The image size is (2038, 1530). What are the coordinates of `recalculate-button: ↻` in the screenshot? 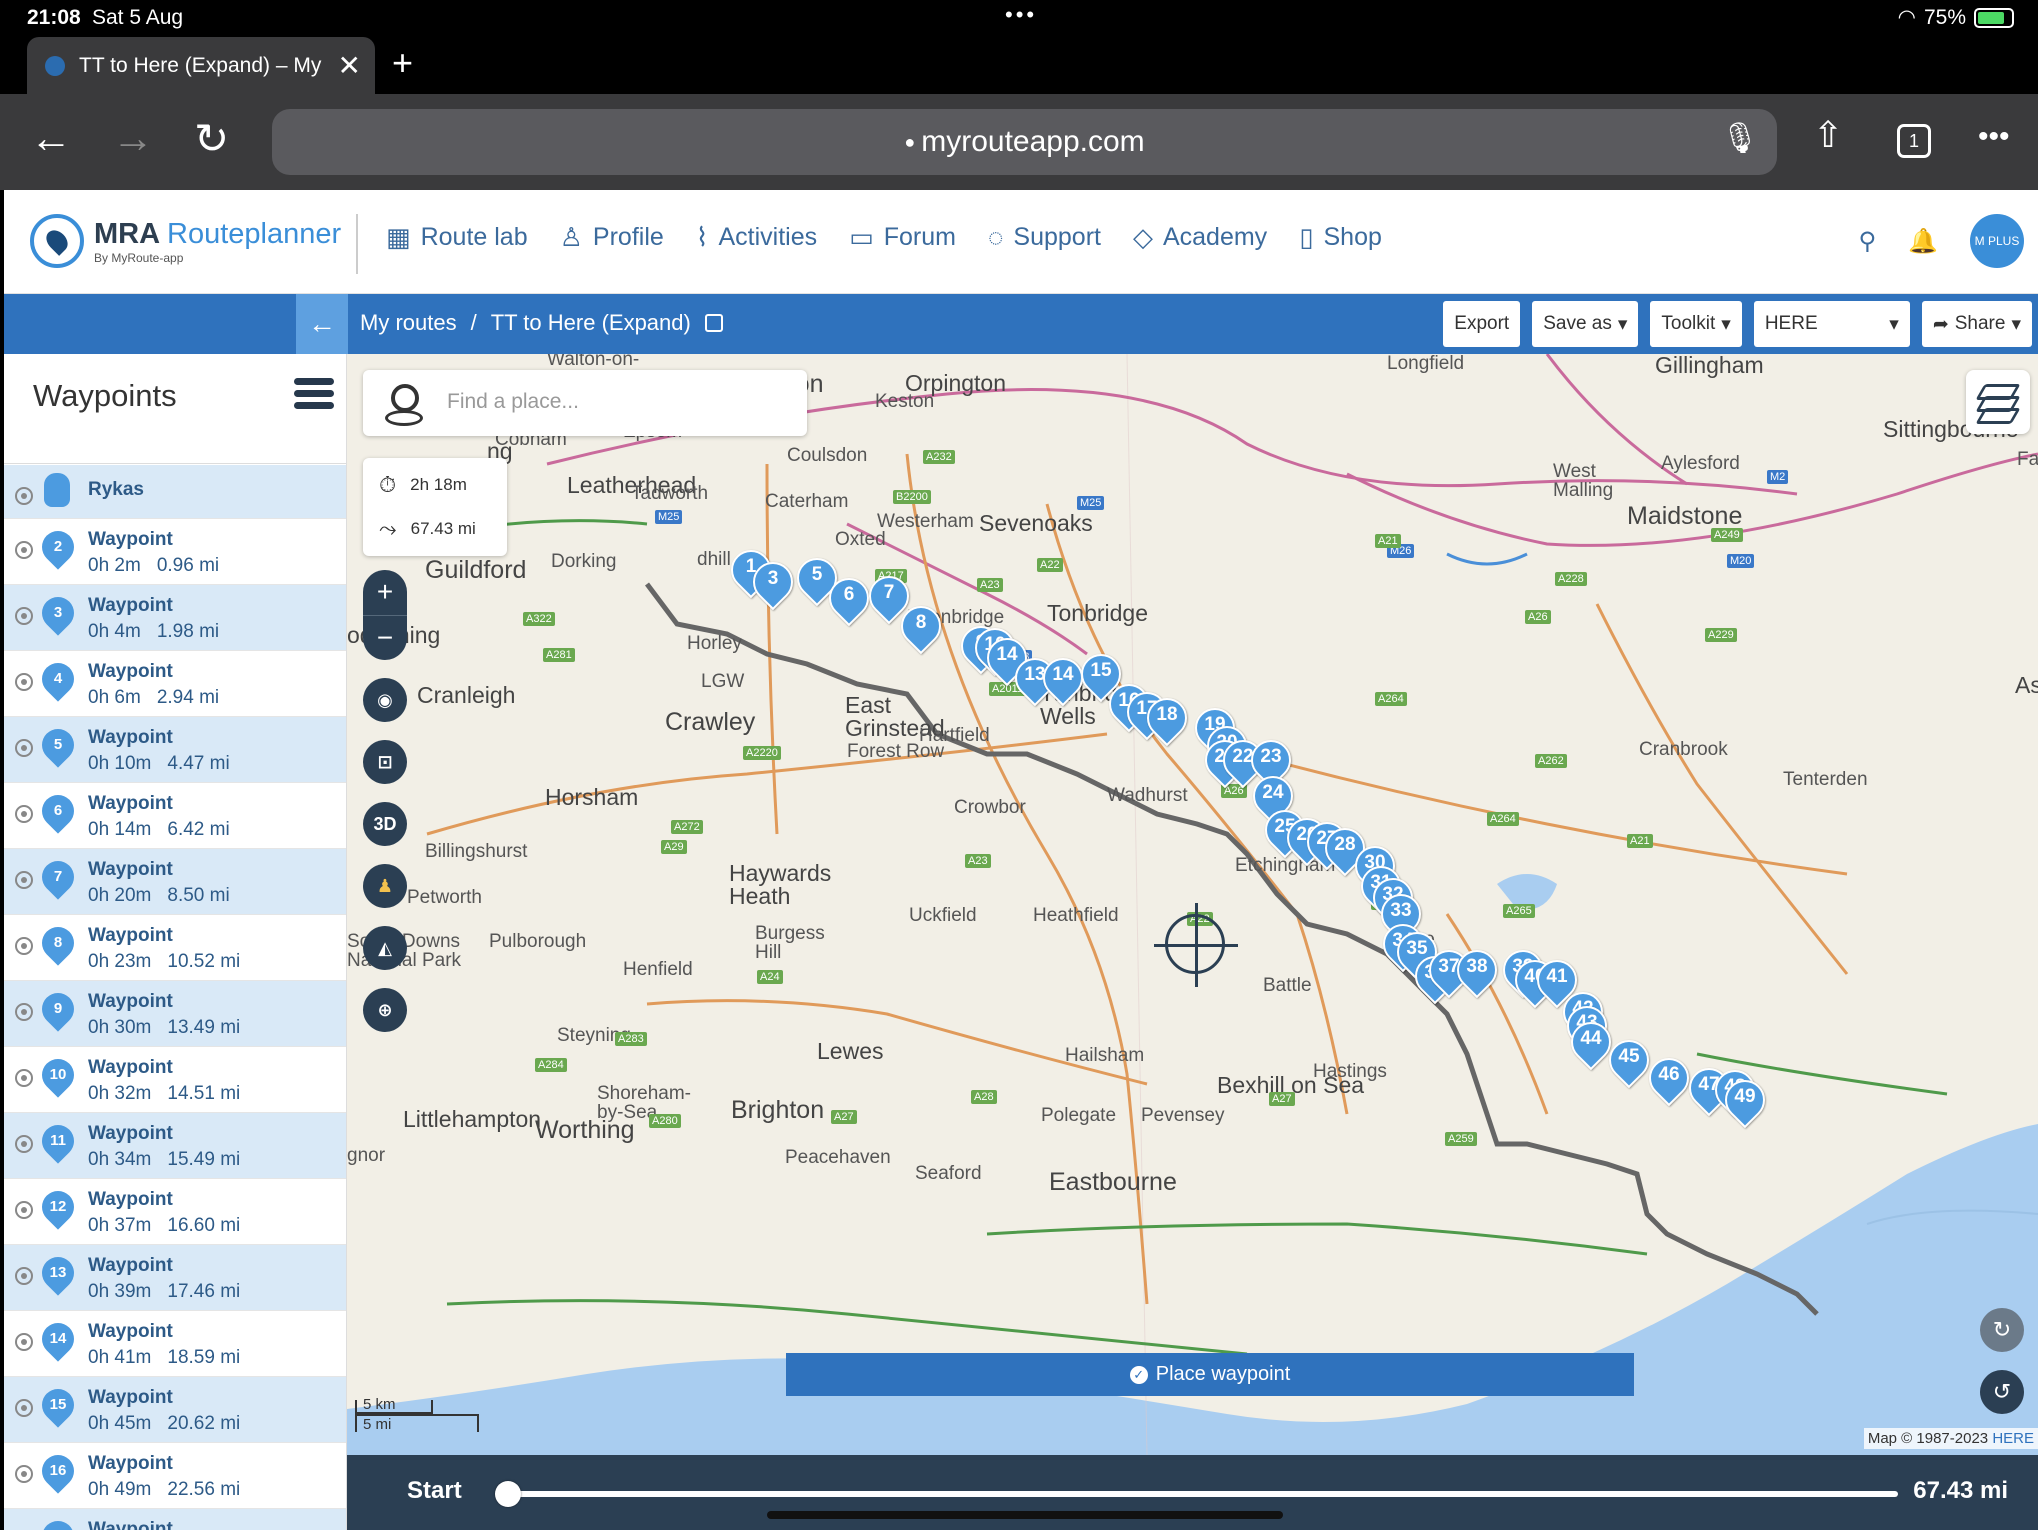 It's located at (2002, 1330).